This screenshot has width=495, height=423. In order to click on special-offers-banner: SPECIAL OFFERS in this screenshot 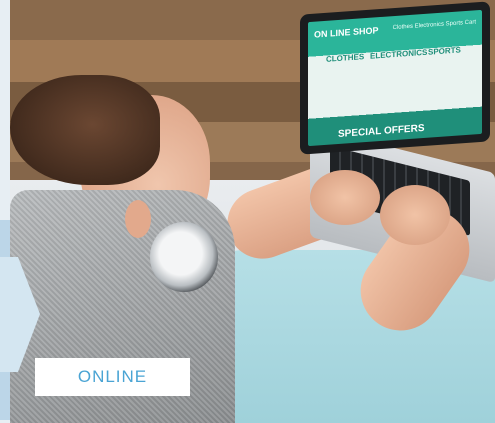, I will do `click(381, 131)`.